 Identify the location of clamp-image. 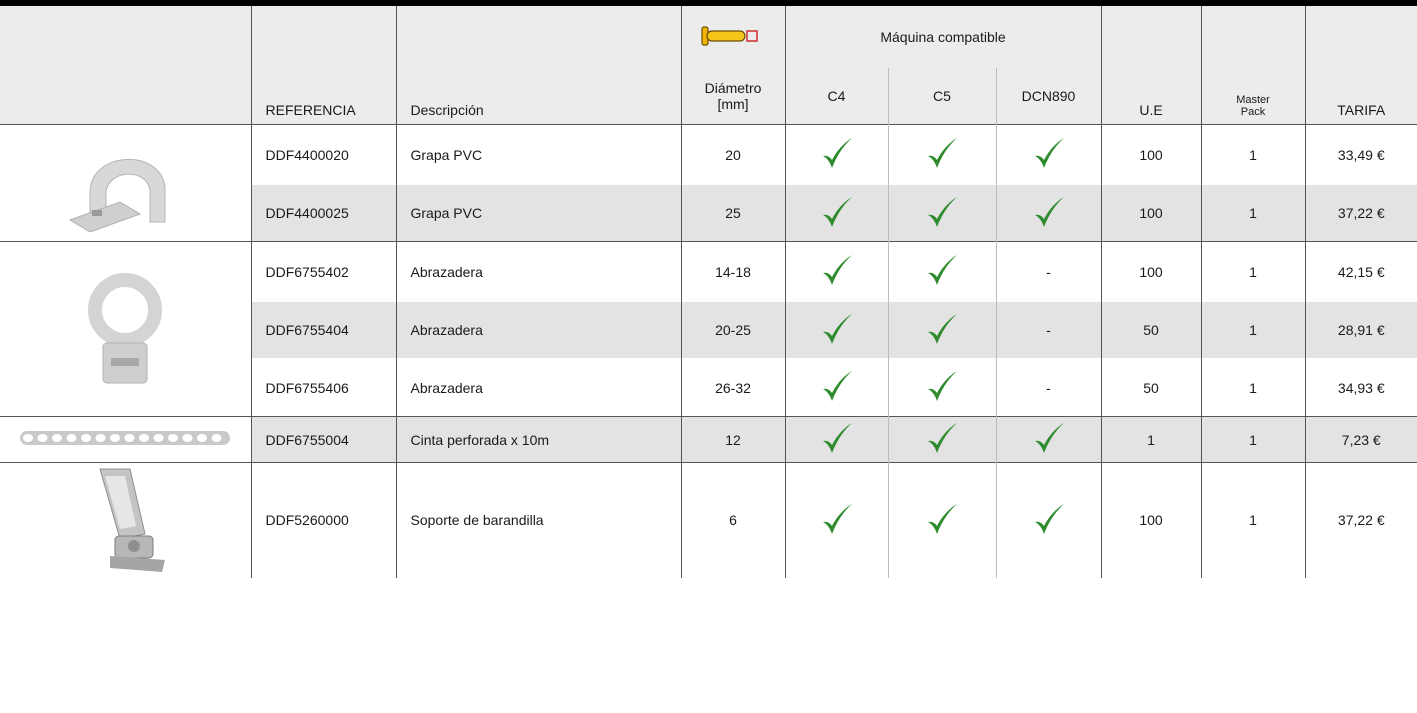
(125, 329).